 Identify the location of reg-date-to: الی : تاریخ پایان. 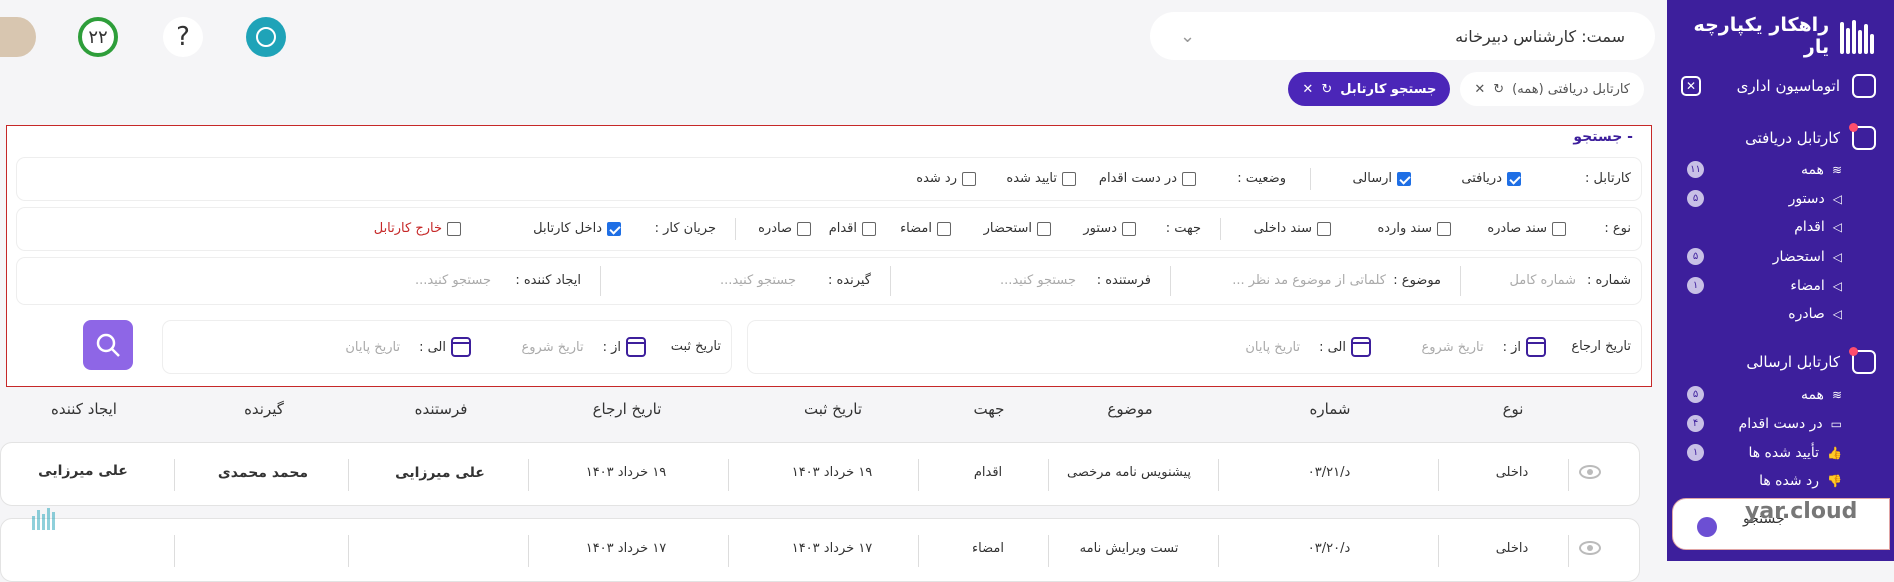
(408, 347).